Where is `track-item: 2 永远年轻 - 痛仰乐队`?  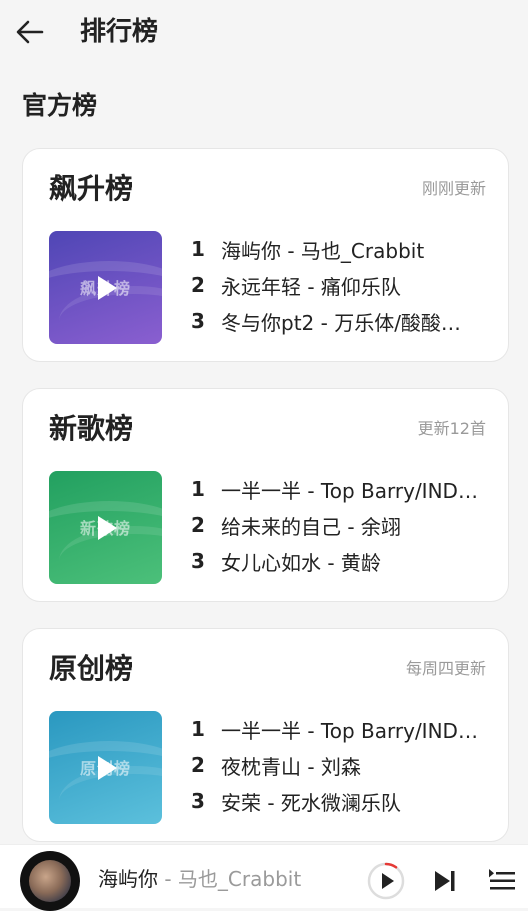 track-item: 2 永远年轻 - 痛仰乐队 is located at coordinates (341, 285).